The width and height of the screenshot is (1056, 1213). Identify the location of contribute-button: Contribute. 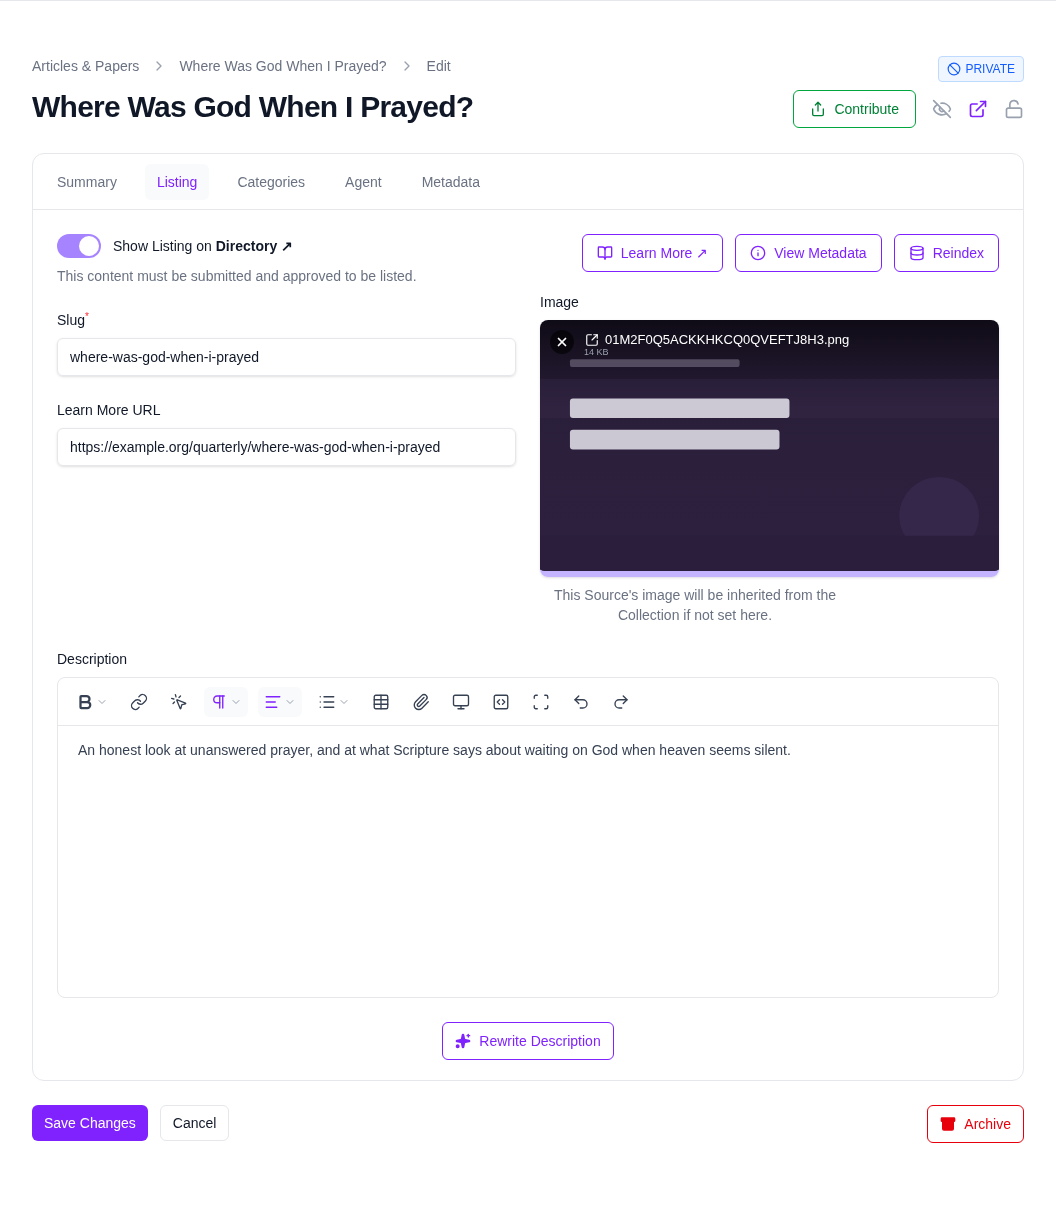
(854, 109).